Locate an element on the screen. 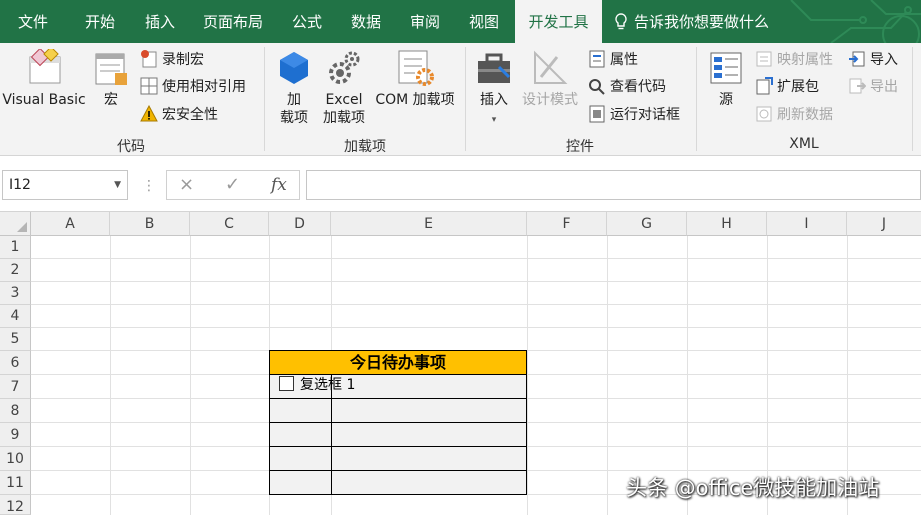 This screenshot has width=921, height=519. column-header-c: C is located at coordinates (229, 224).